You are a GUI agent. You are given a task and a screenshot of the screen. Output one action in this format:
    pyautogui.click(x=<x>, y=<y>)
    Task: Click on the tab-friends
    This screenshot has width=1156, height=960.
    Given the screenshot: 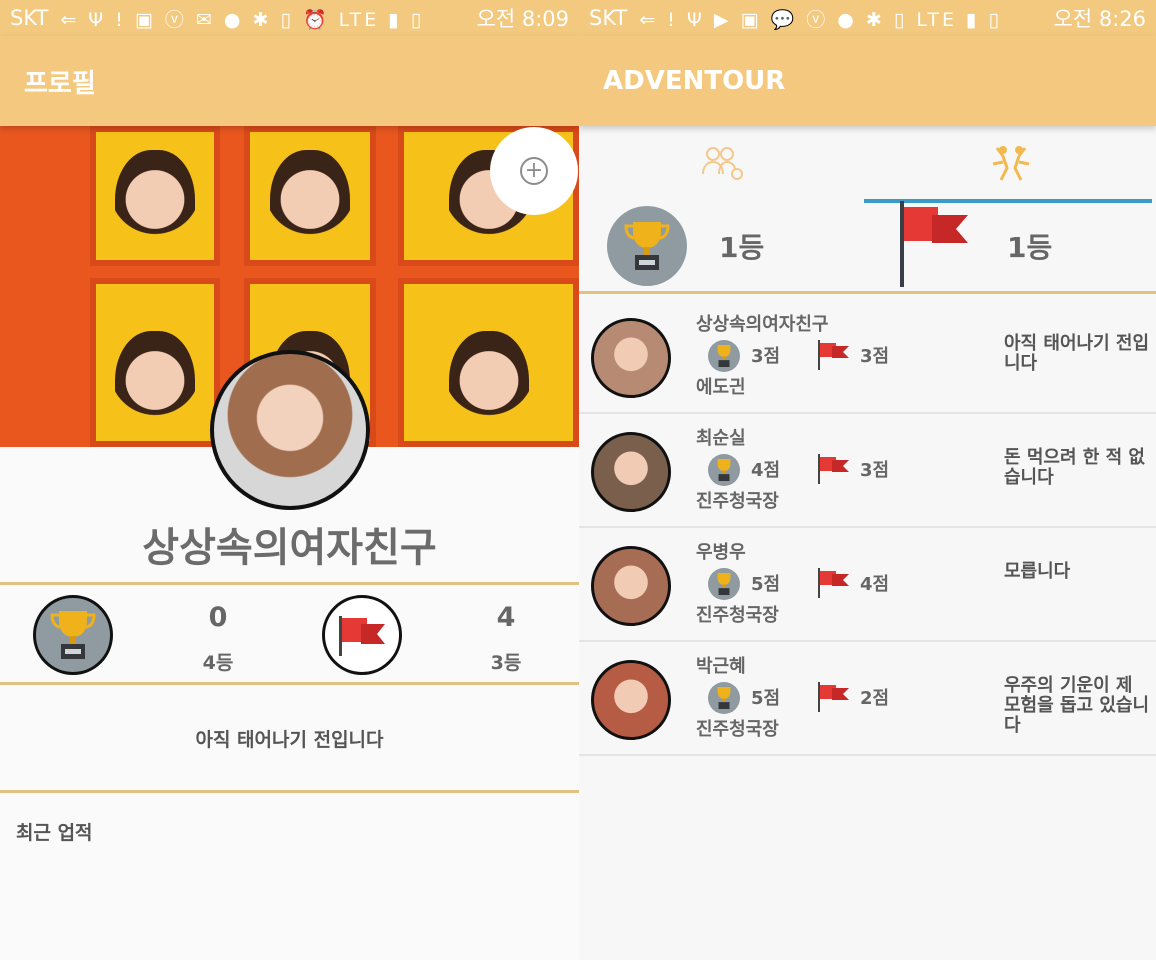 What is the action you would take?
    pyautogui.click(x=723, y=164)
    